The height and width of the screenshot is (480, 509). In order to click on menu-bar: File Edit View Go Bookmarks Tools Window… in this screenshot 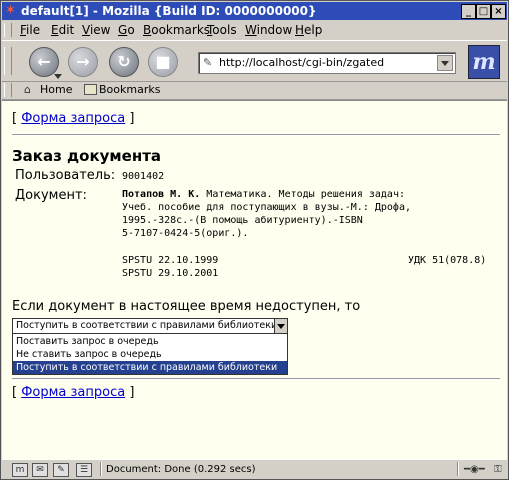, I will do `click(254, 30)`.